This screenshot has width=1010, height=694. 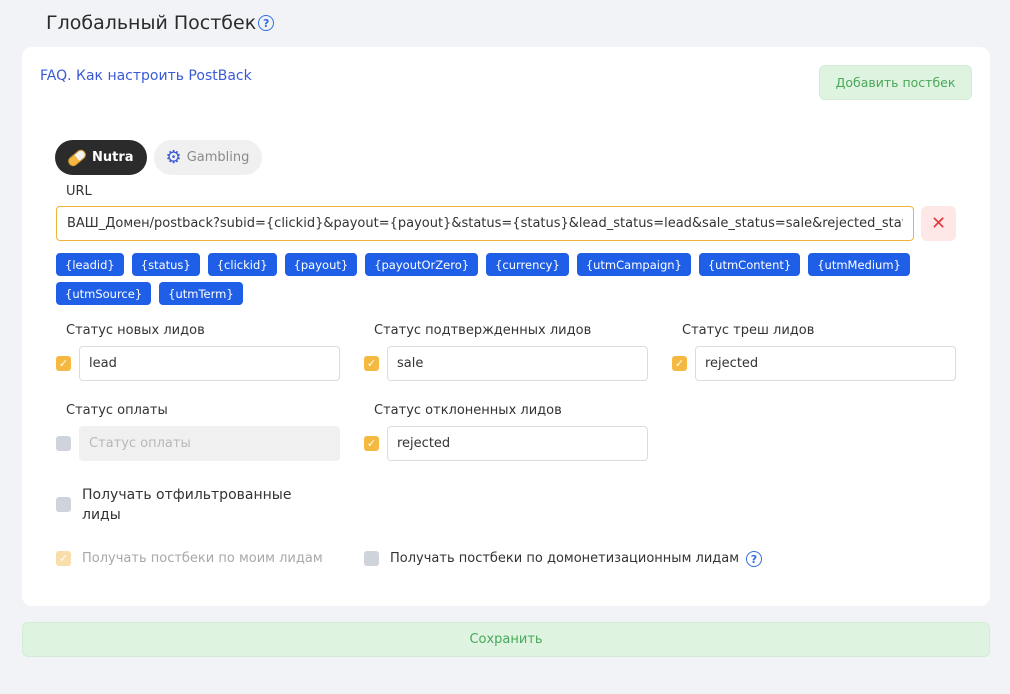 I want to click on declined-leads-status-checkbox: ✓, so click(x=371, y=443).